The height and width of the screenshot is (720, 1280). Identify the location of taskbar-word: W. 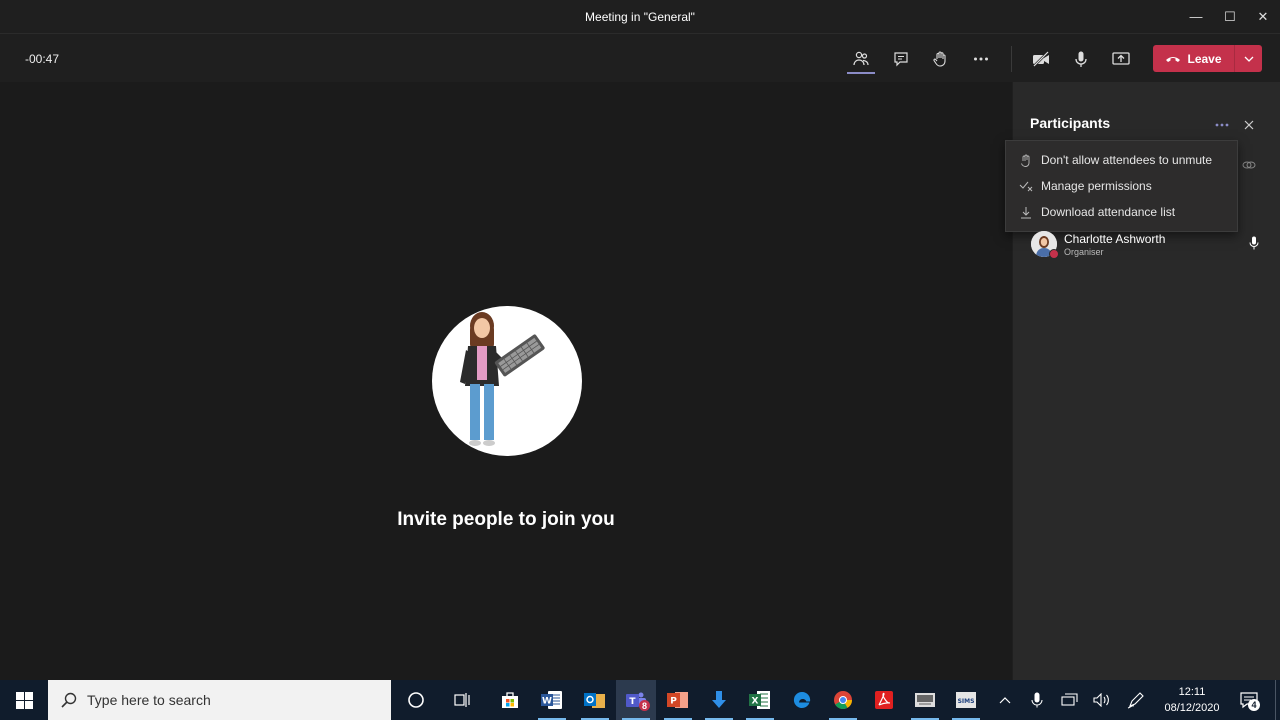
(552, 700).